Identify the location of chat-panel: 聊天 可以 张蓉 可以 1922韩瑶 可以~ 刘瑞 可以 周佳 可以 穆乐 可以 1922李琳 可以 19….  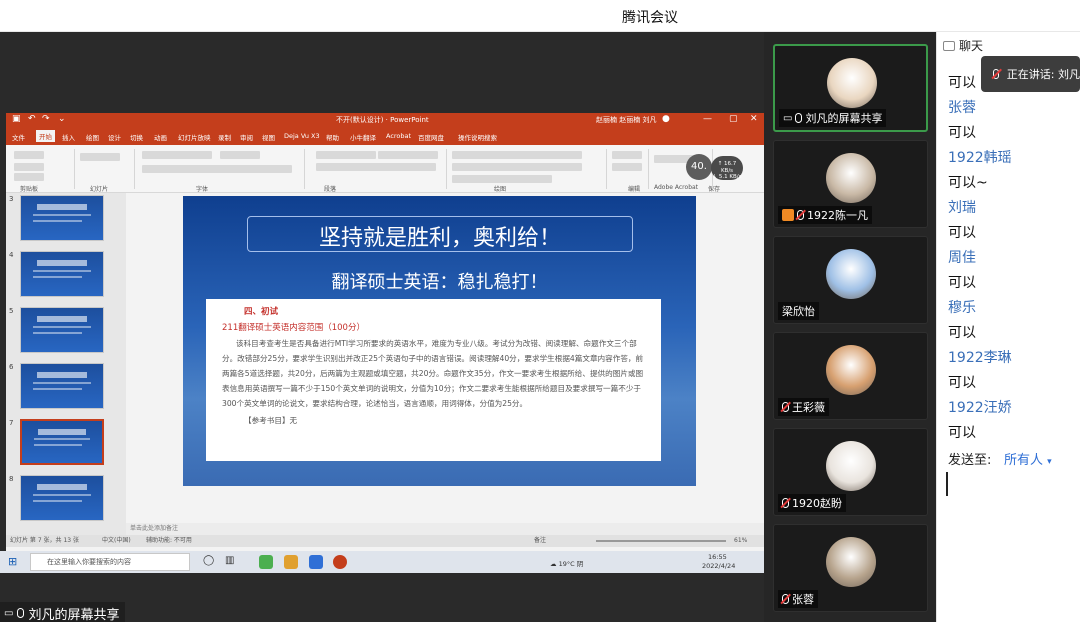
(1008, 327).